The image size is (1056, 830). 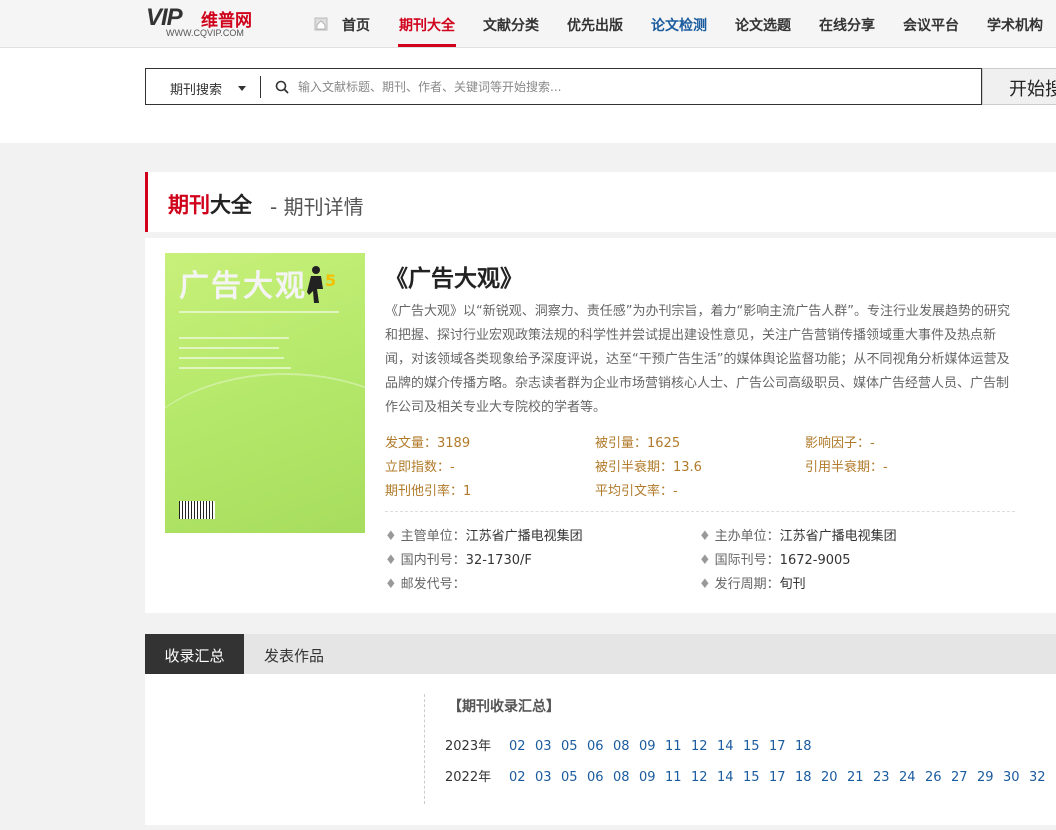 I want to click on nav-conference: 会议平台, so click(x=931, y=25).